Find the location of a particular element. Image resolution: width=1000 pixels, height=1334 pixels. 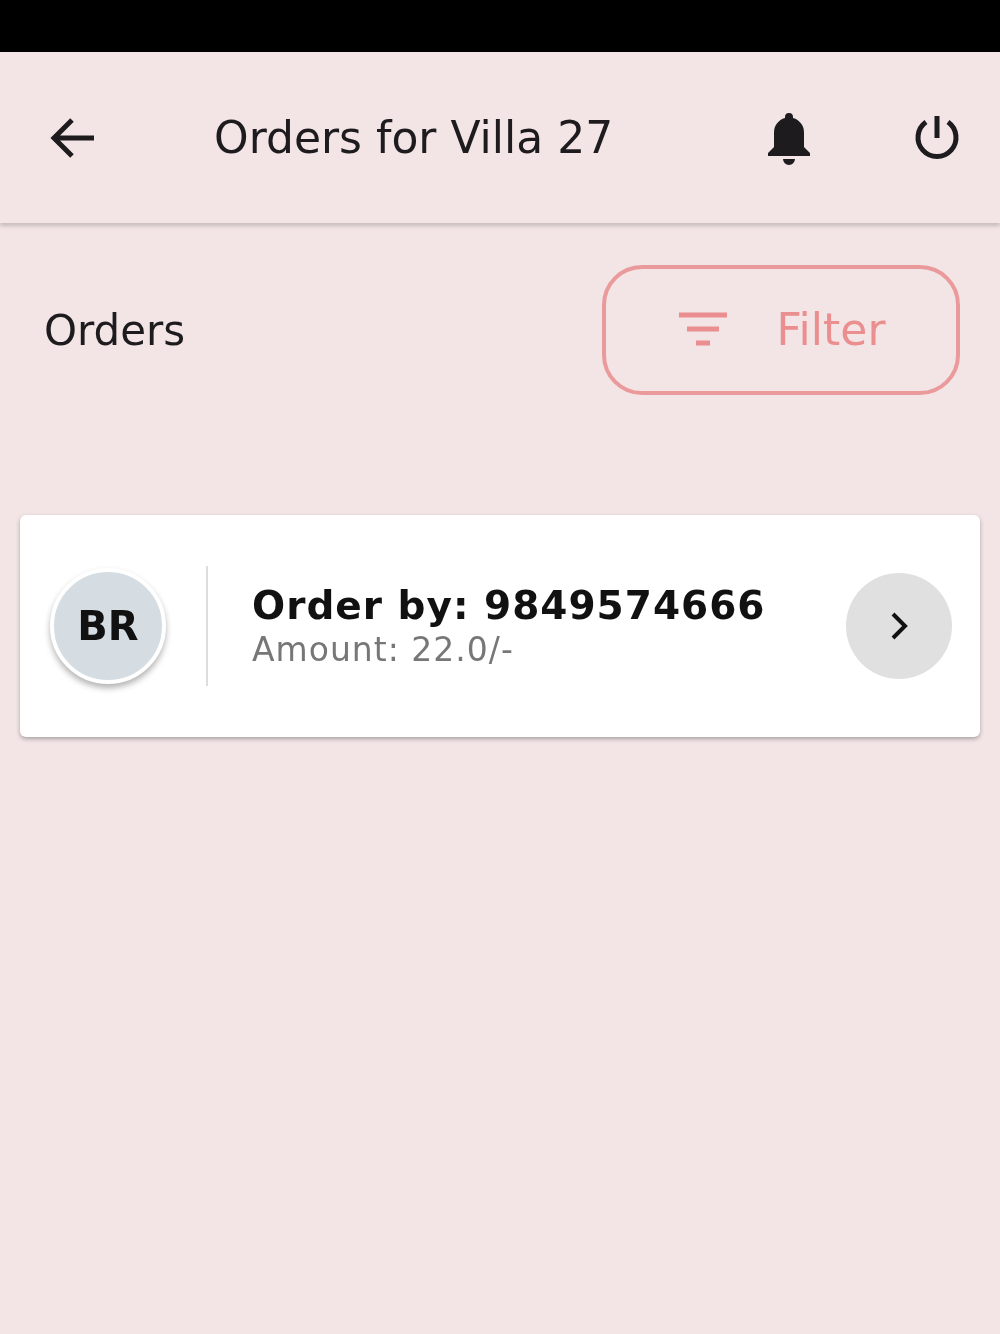

chevron-right-icon is located at coordinates (899, 626).